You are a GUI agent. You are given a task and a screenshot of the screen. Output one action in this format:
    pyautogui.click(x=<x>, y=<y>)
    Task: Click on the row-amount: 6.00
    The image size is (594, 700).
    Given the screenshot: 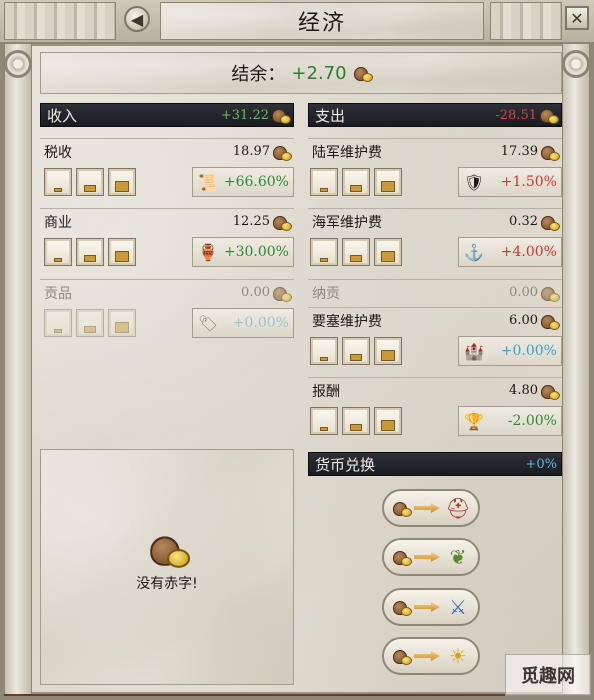 What is the action you would take?
    pyautogui.click(x=523, y=320)
    